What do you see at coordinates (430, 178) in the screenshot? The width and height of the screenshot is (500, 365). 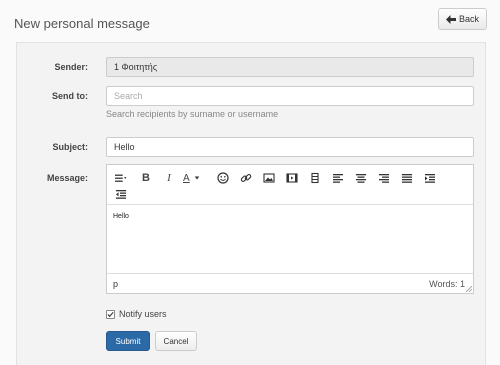 I see `indent-icon` at bounding box center [430, 178].